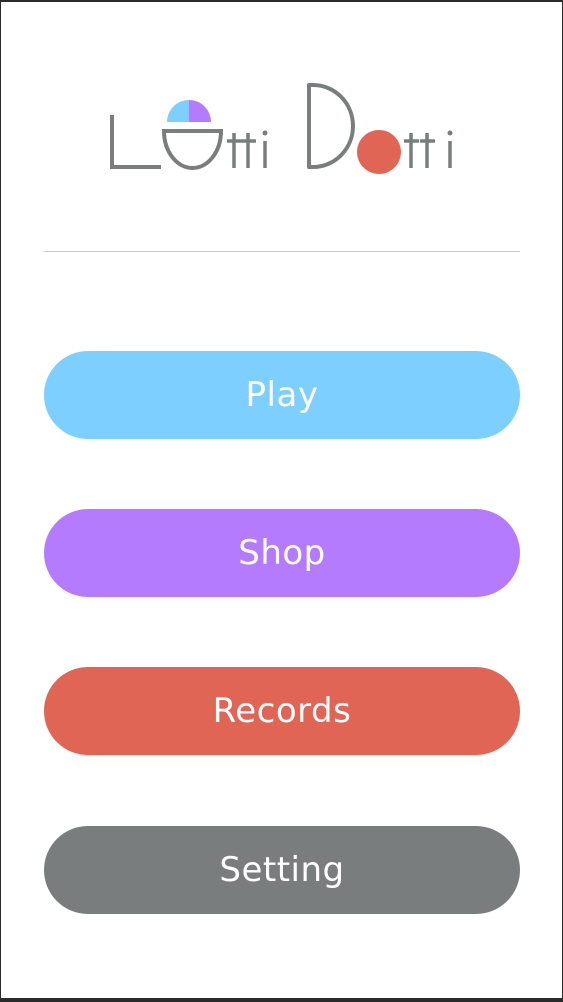 Image resolution: width=563 pixels, height=1002 pixels. Describe the element at coordinates (282, 251) in the screenshot. I see `header-divider` at that location.